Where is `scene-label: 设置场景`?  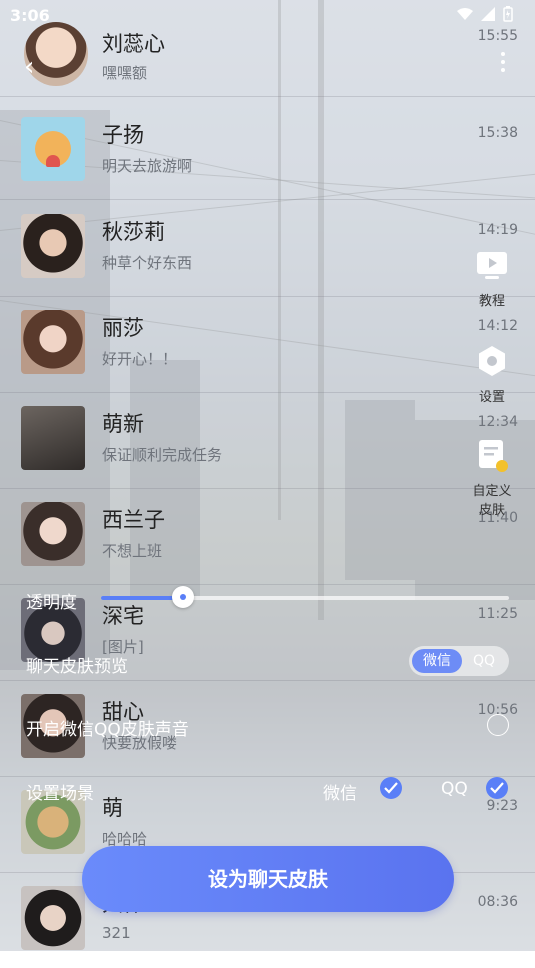
scene-label: 设置场景 is located at coordinates (60, 794).